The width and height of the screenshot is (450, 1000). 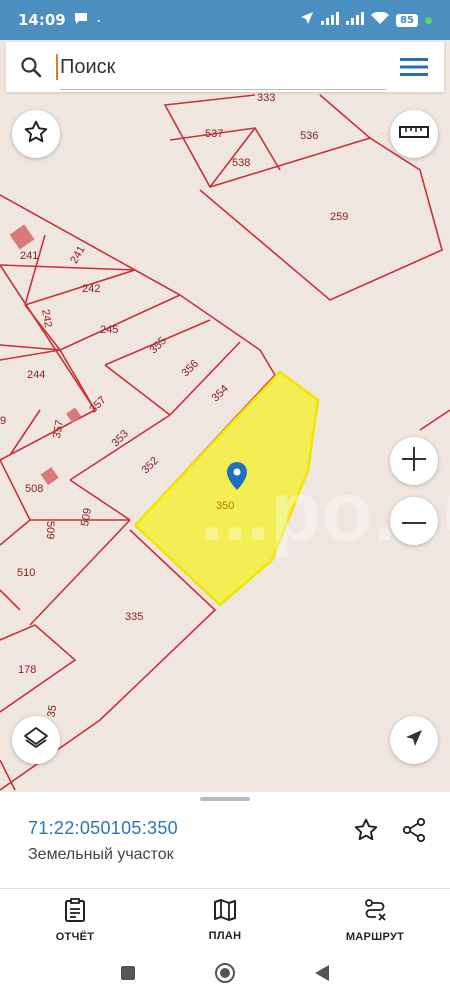 What do you see at coordinates (414, 67) in the screenshot?
I see `menu-icon` at bounding box center [414, 67].